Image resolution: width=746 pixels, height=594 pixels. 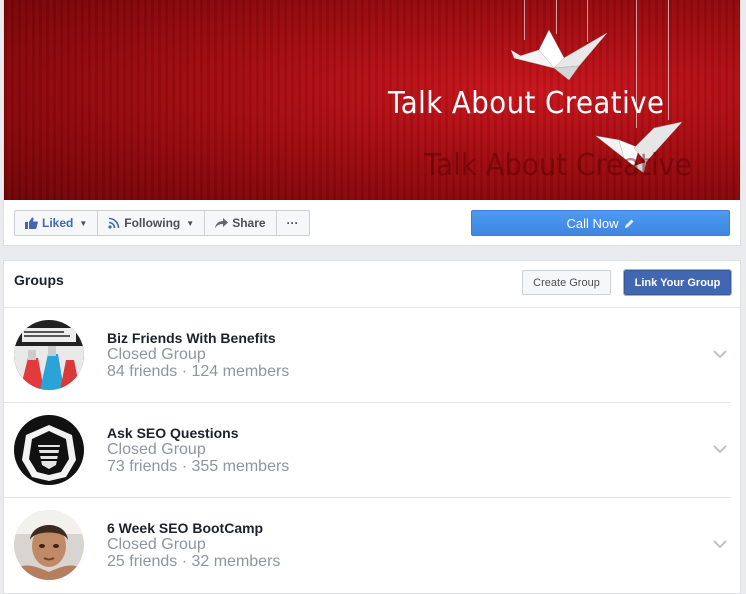 What do you see at coordinates (198, 466) in the screenshot?
I see `group-stats: 73 friends · 355 members` at bounding box center [198, 466].